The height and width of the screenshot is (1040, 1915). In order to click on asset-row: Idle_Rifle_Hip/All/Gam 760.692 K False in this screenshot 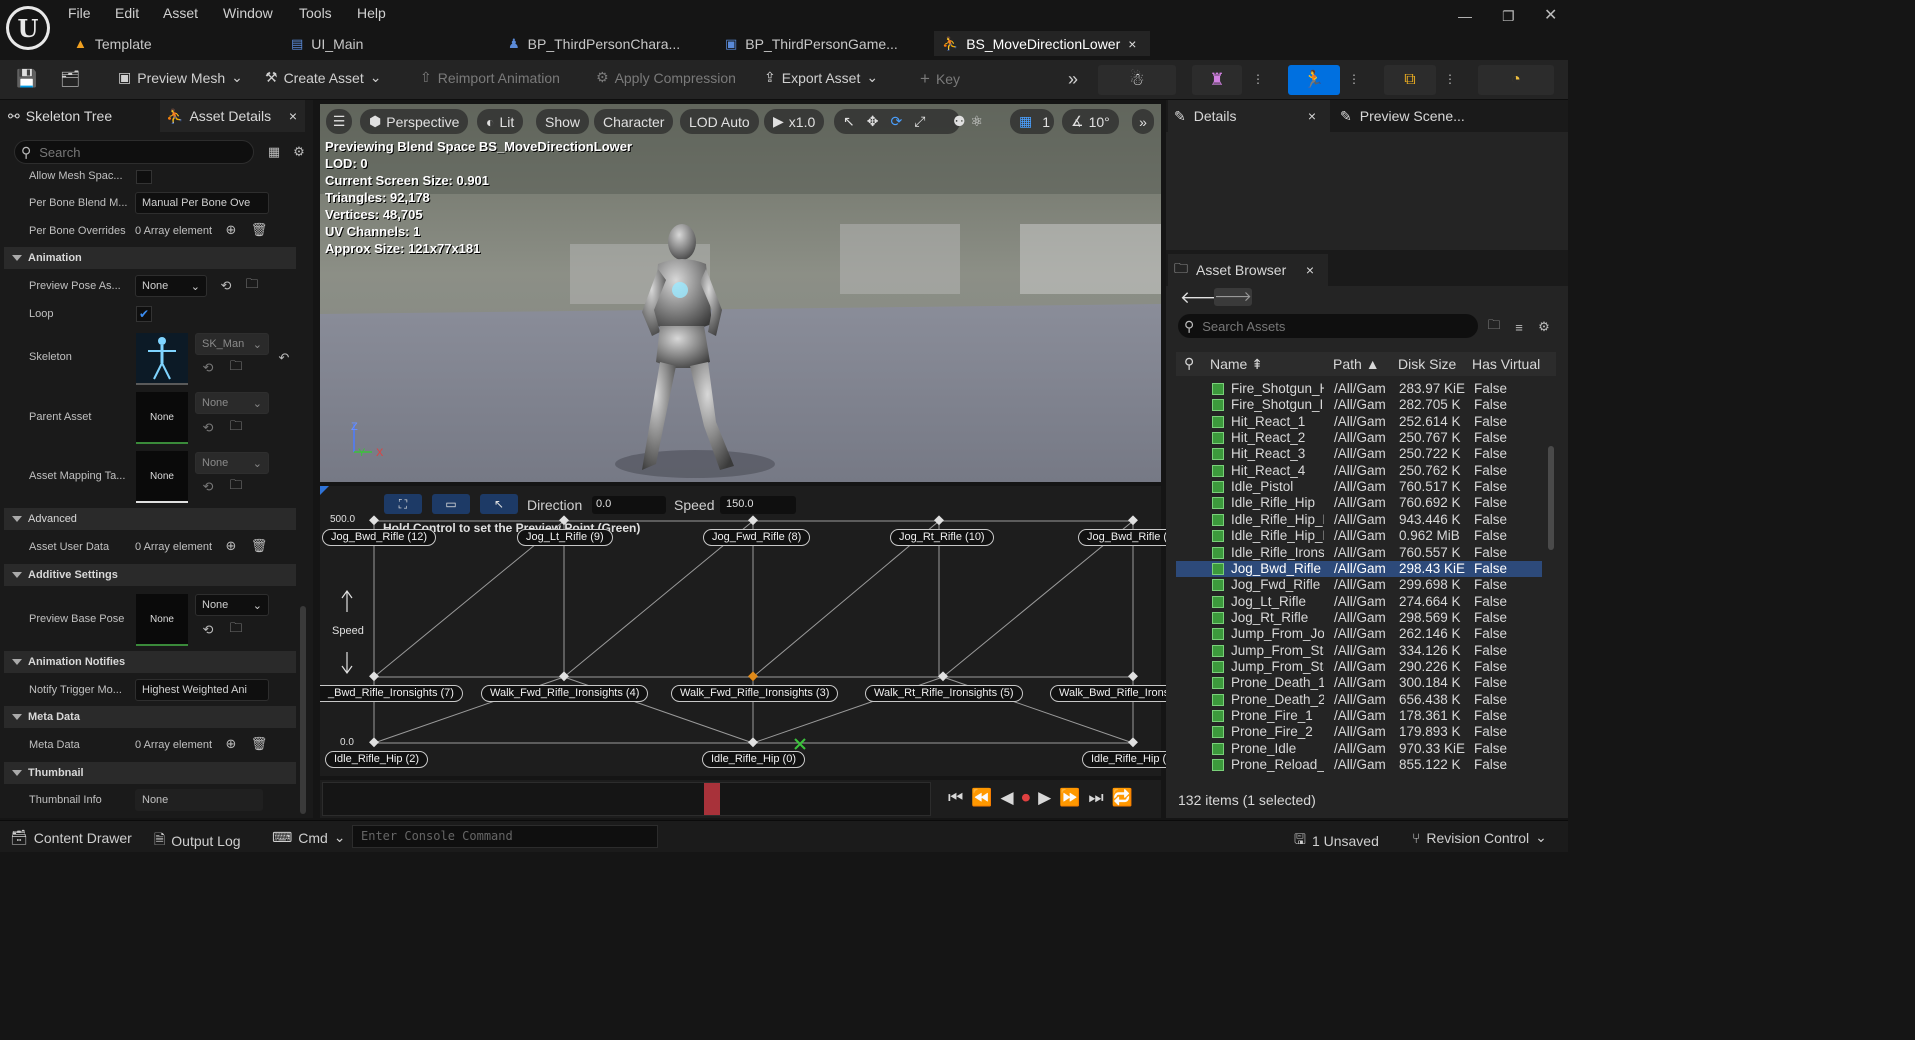, I will do `click(1359, 503)`.